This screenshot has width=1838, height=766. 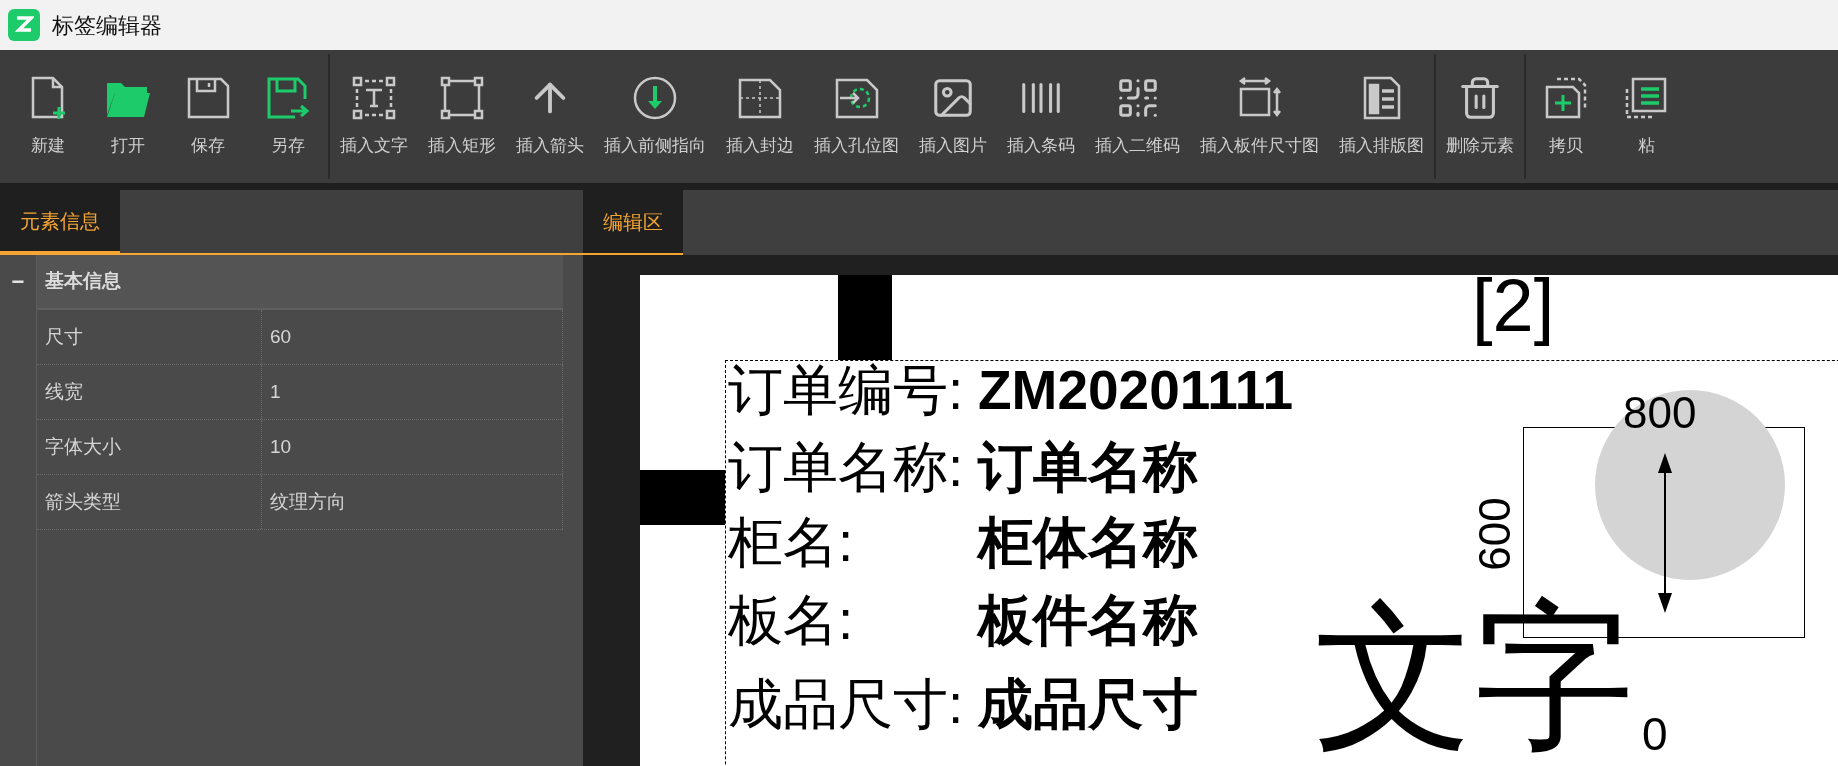 I want to click on field-label: 板名:, so click(x=791, y=620).